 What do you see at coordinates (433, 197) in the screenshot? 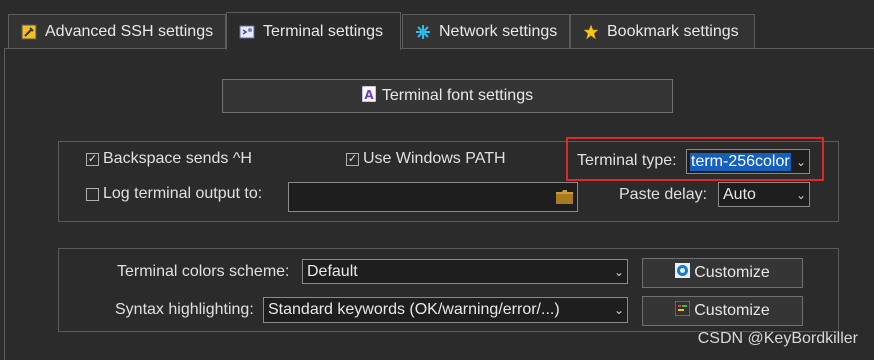
I see `log-output-path-input` at bounding box center [433, 197].